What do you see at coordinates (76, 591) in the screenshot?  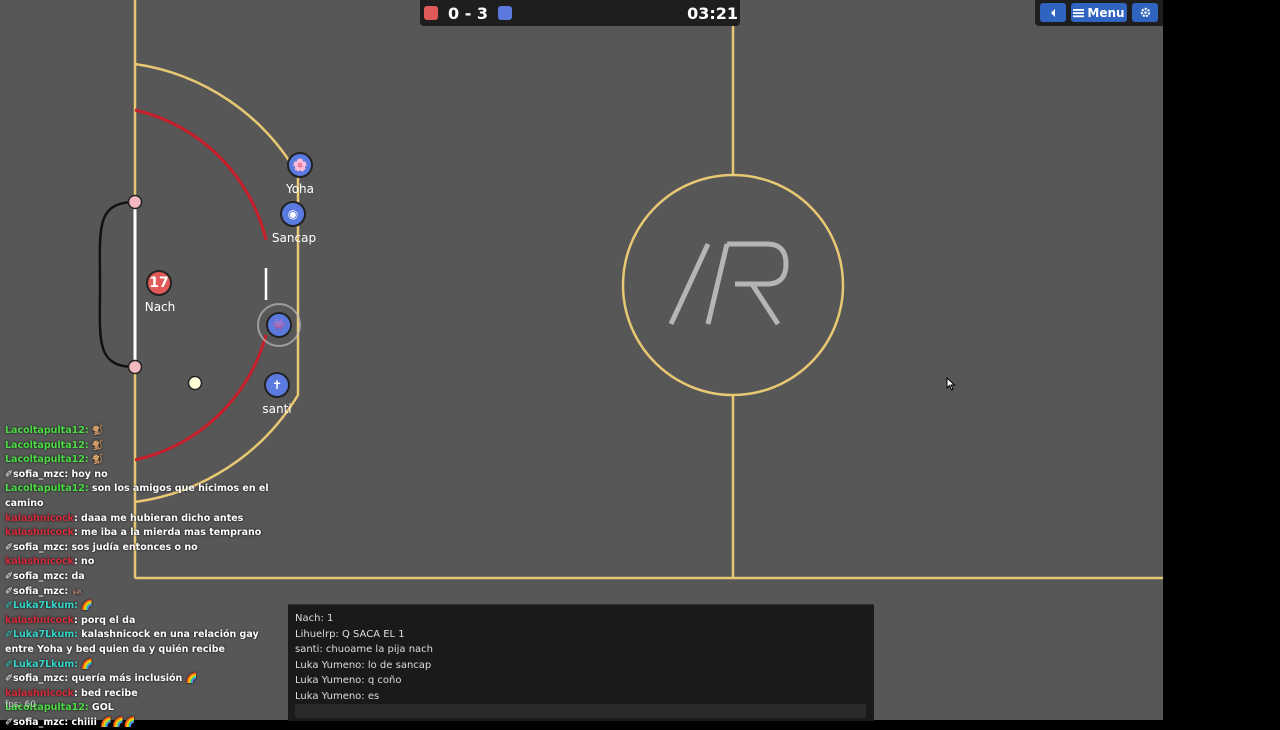 I see `chat-text: 🦗` at bounding box center [76, 591].